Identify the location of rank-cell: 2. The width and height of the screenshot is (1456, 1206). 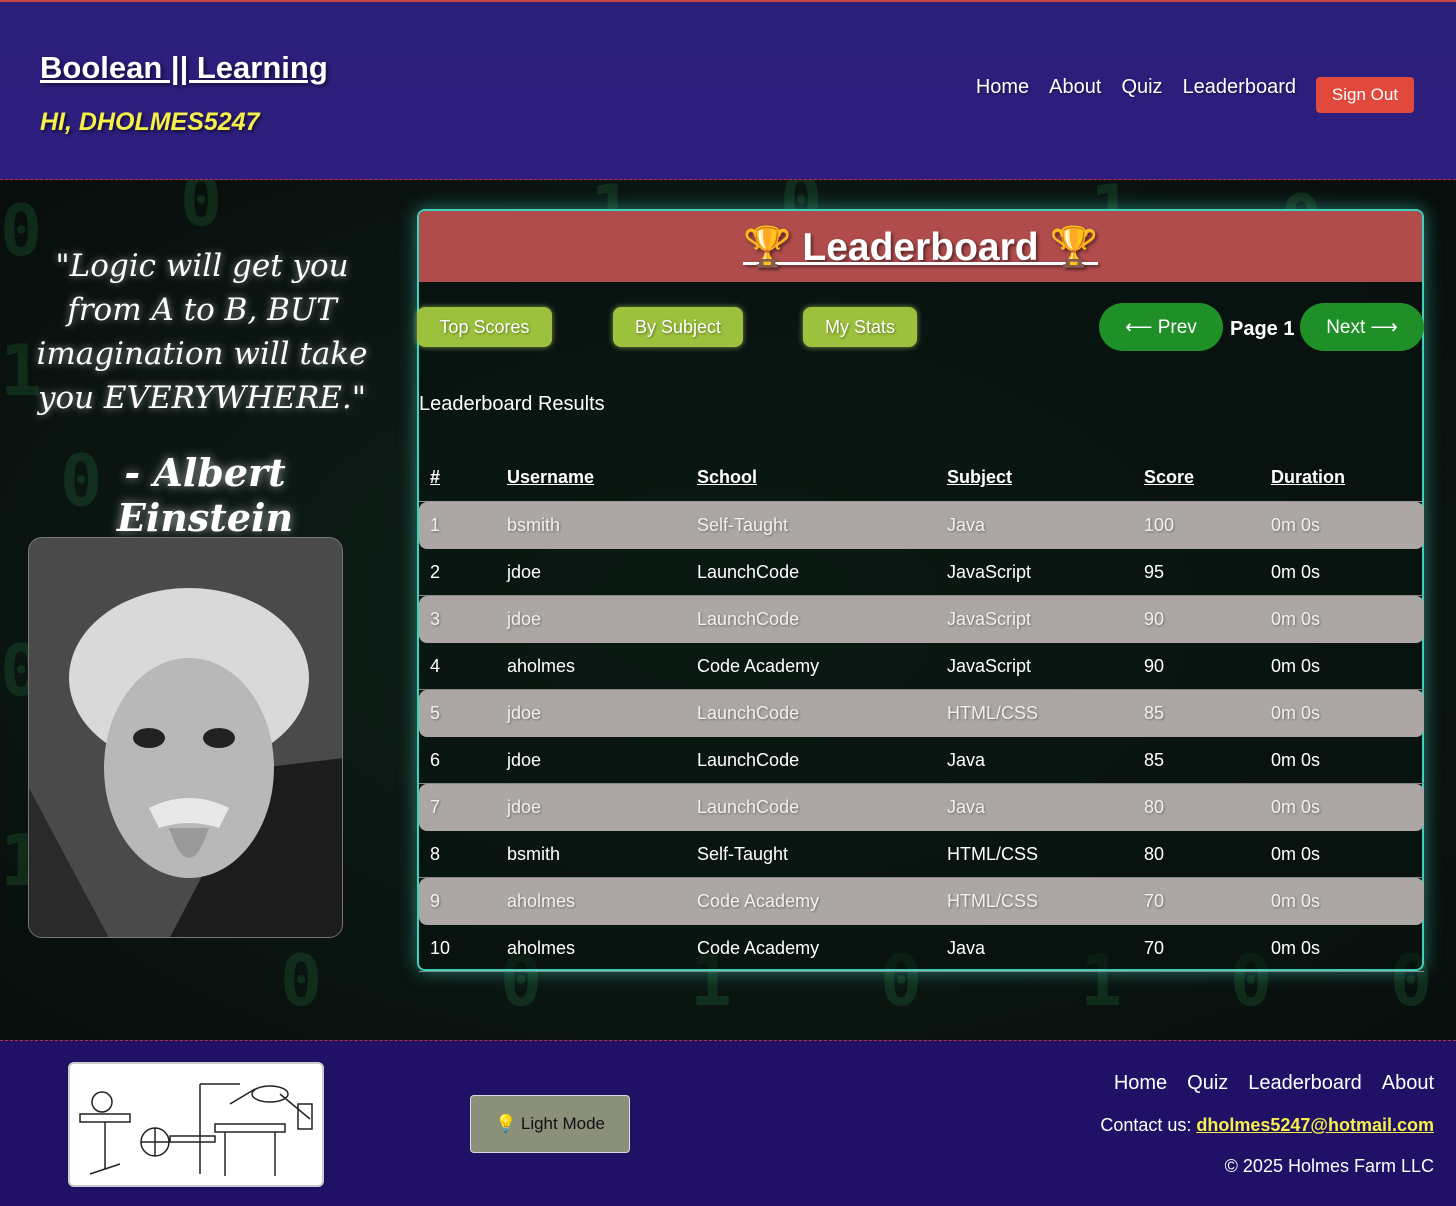
(457, 572).